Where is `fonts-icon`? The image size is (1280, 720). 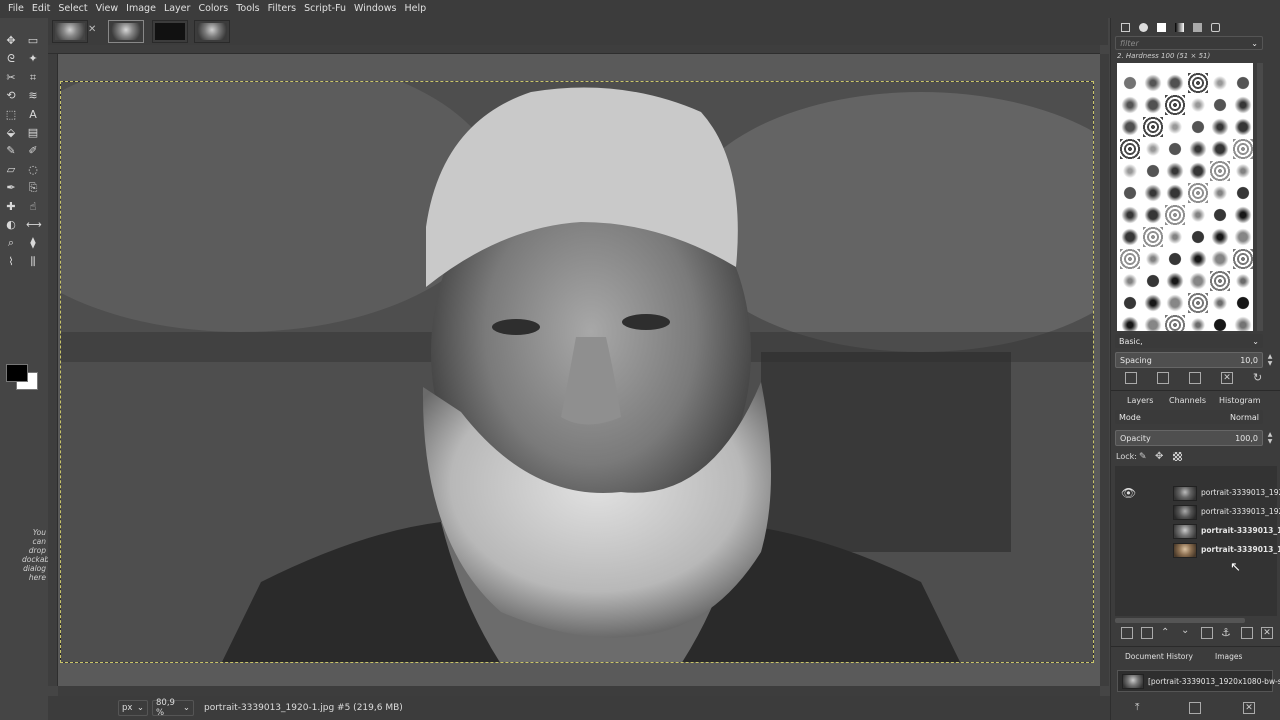
fonts-icon is located at coordinates (1197, 27).